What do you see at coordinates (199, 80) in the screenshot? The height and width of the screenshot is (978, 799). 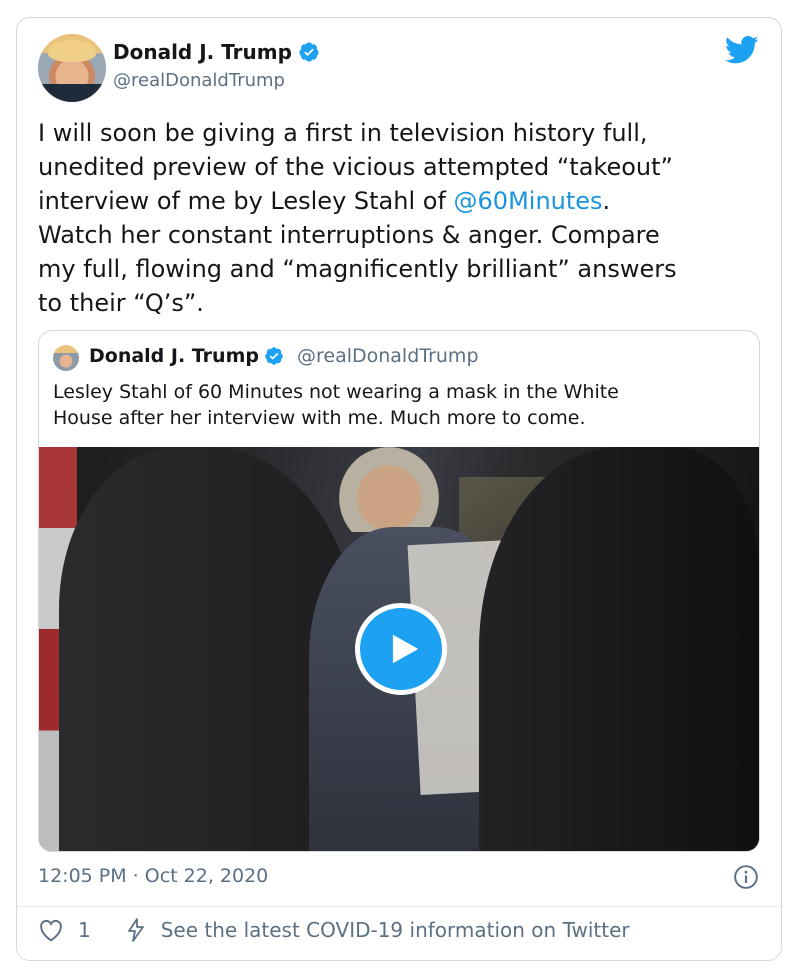 I see `author-handle: @realDonaldTrump` at bounding box center [199, 80].